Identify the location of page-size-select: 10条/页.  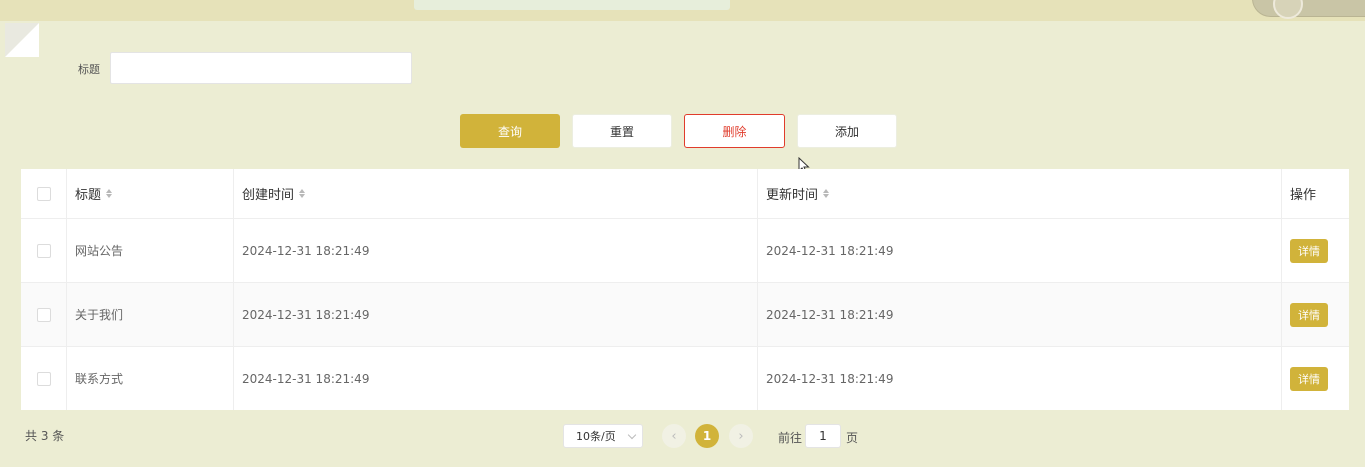
(603, 436).